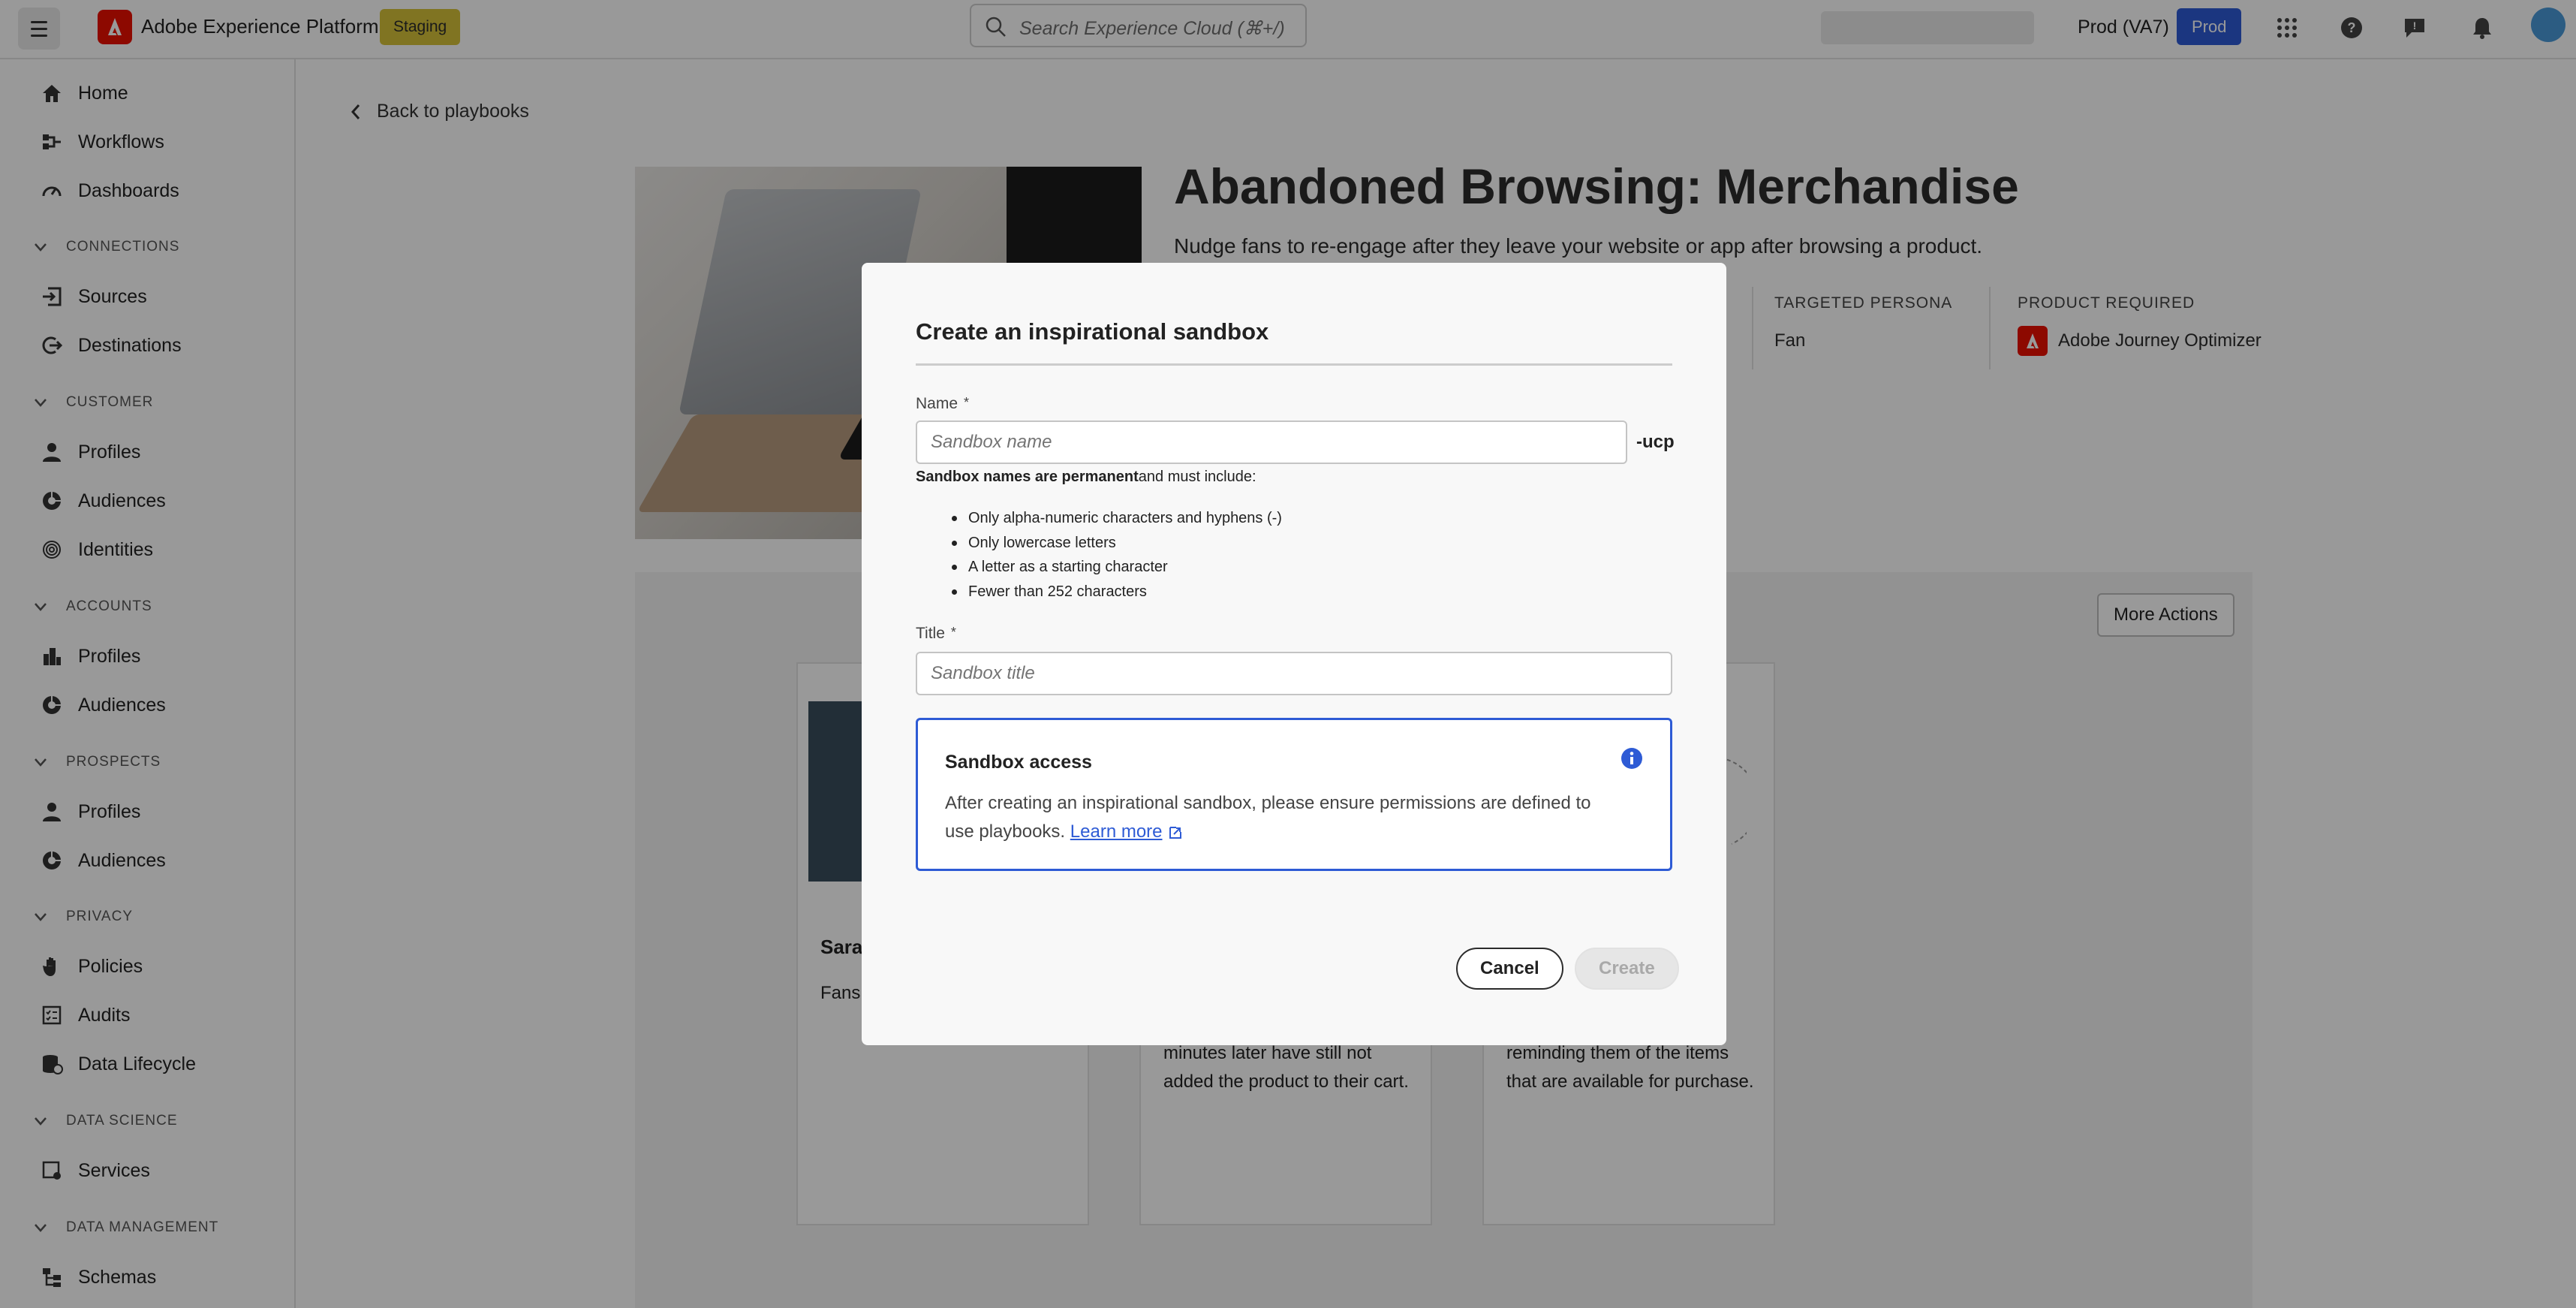  Describe the element at coordinates (1018, 762) in the screenshot. I see `info-box-title: Sandbox access` at that location.